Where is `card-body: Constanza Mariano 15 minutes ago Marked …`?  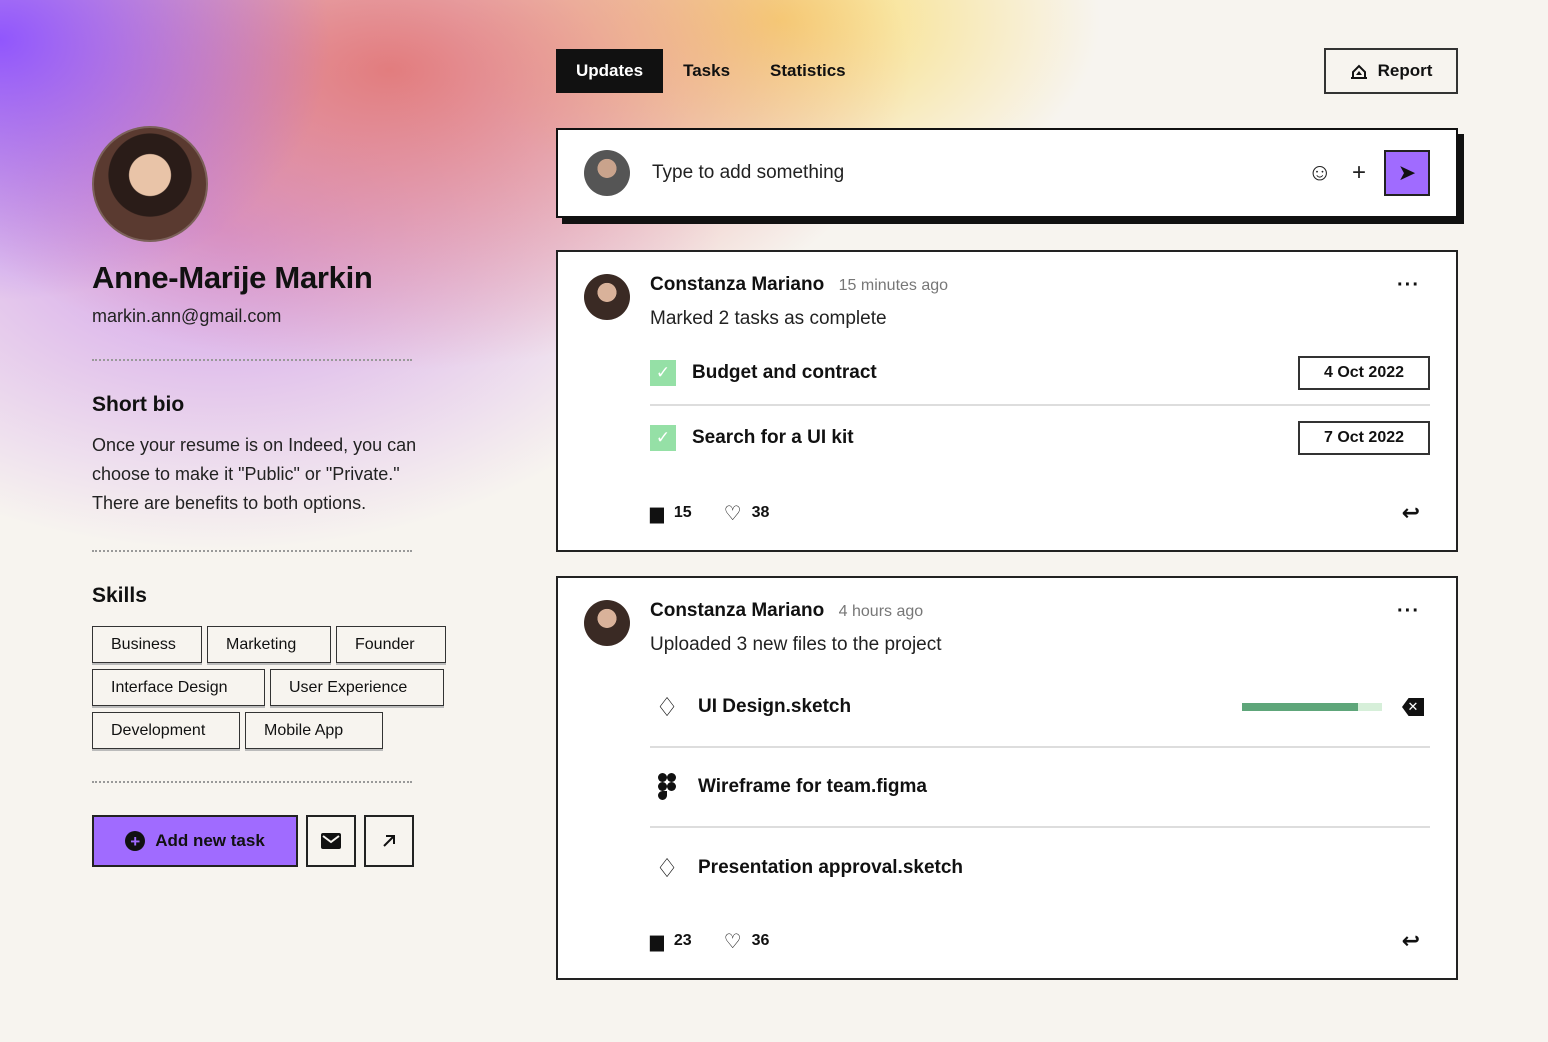
card-body: Constanza Mariano 15 minutes ago Marked … is located at coordinates (1040, 302).